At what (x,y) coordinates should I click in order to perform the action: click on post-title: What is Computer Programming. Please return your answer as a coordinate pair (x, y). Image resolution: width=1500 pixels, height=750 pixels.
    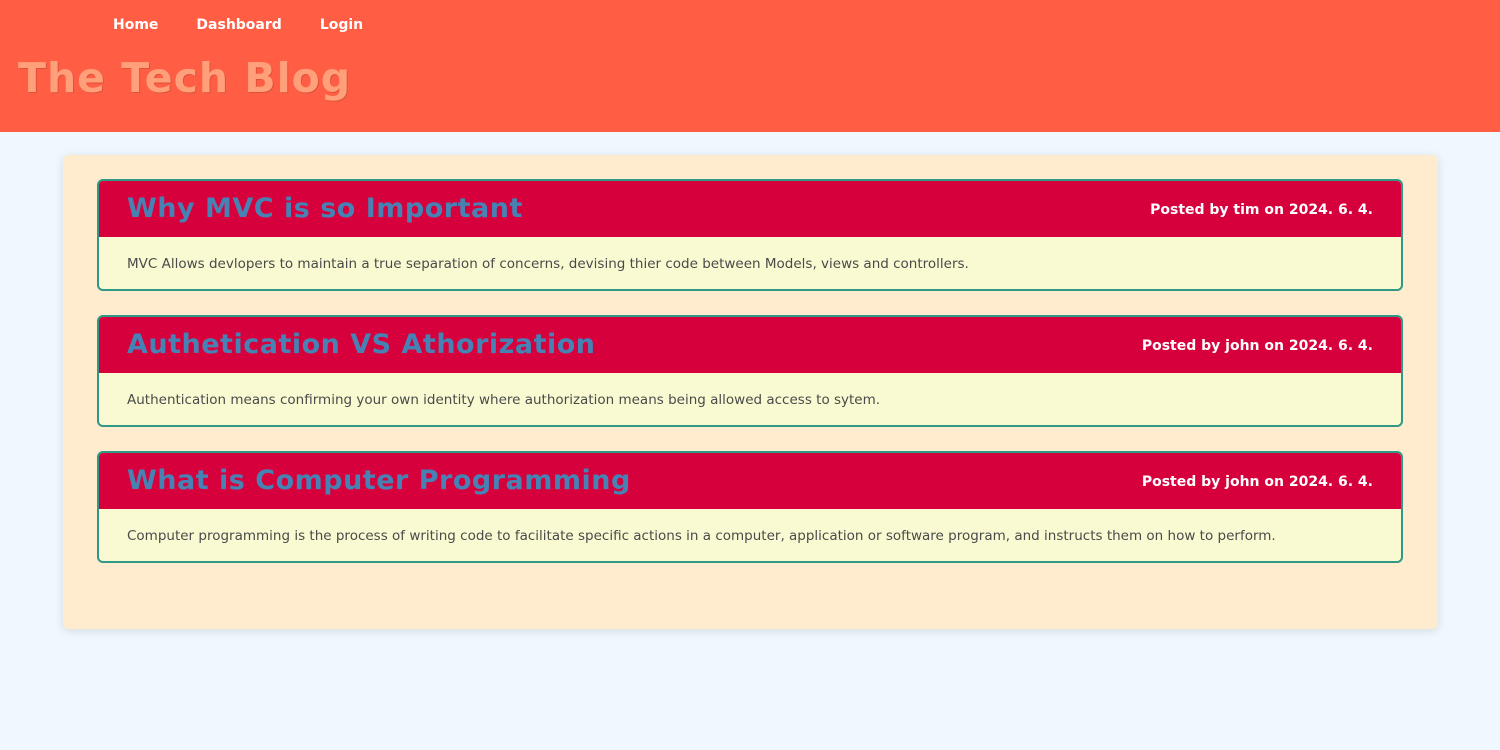
    Looking at the image, I should click on (379, 481).